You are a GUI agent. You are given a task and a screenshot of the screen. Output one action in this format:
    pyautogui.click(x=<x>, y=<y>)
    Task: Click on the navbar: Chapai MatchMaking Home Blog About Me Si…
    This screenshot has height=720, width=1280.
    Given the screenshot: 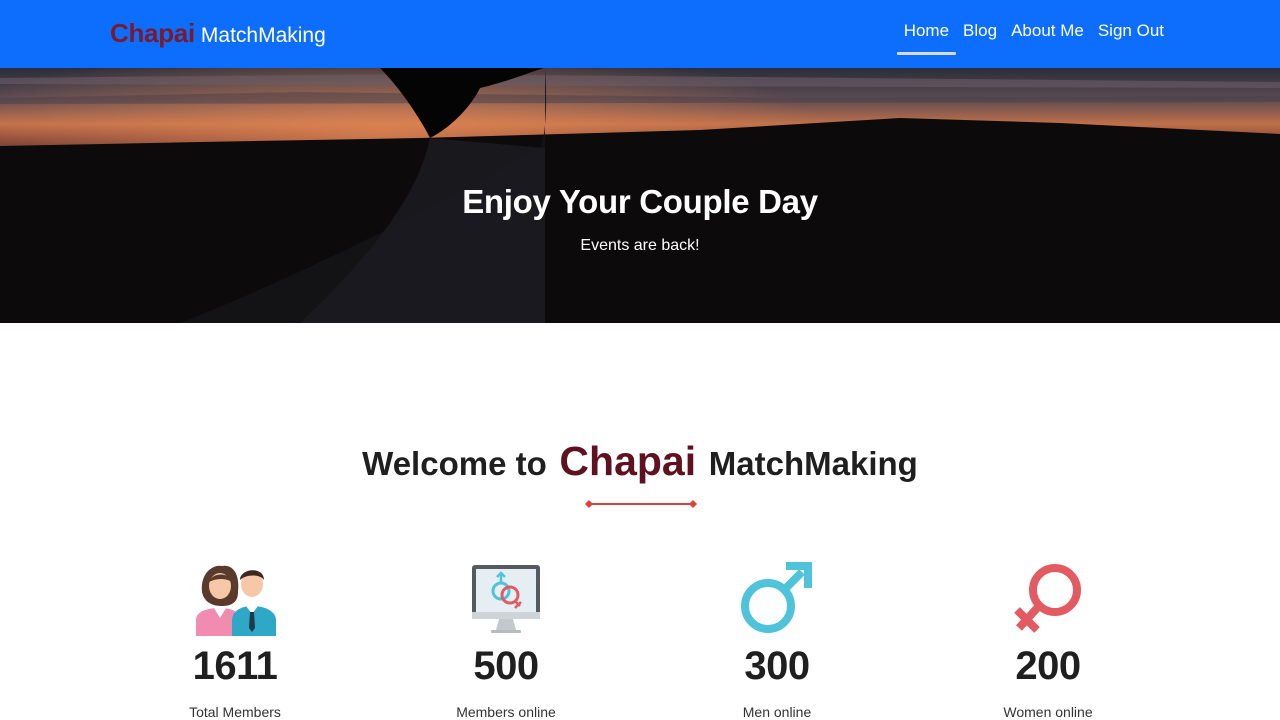 What is the action you would take?
    pyautogui.click(x=640, y=34)
    